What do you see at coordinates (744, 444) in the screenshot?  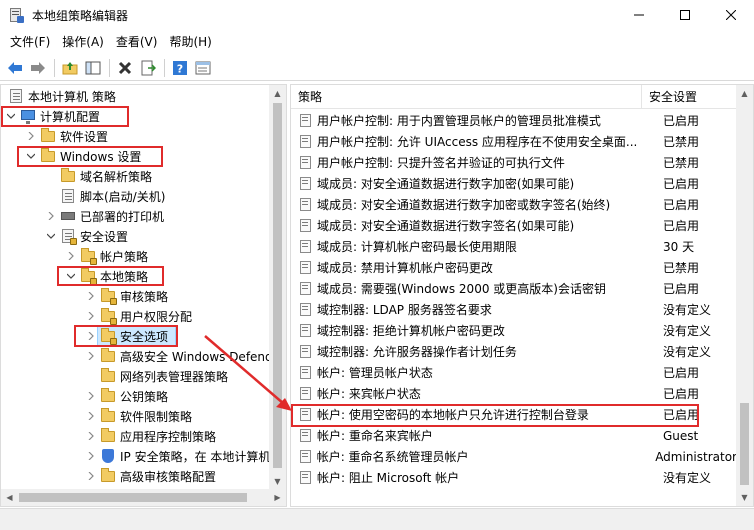 I see `list-scroll-thumb` at bounding box center [744, 444].